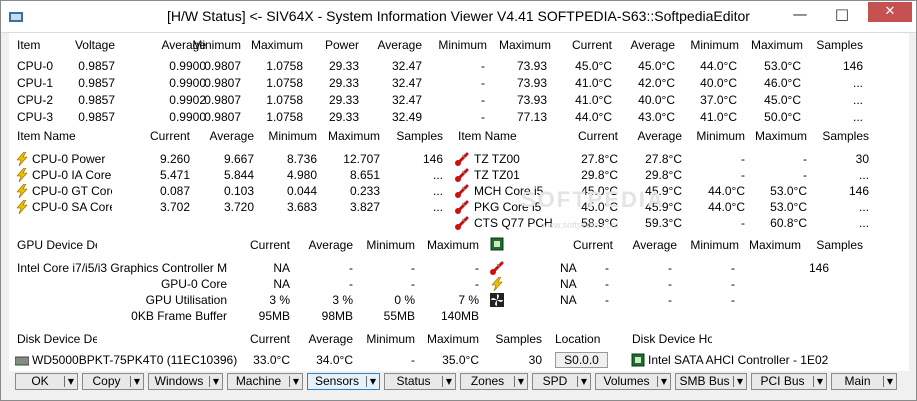 The height and width of the screenshot is (401, 917). Describe the element at coordinates (535, 360) in the screenshot. I see `disk-cell: 30` at that location.